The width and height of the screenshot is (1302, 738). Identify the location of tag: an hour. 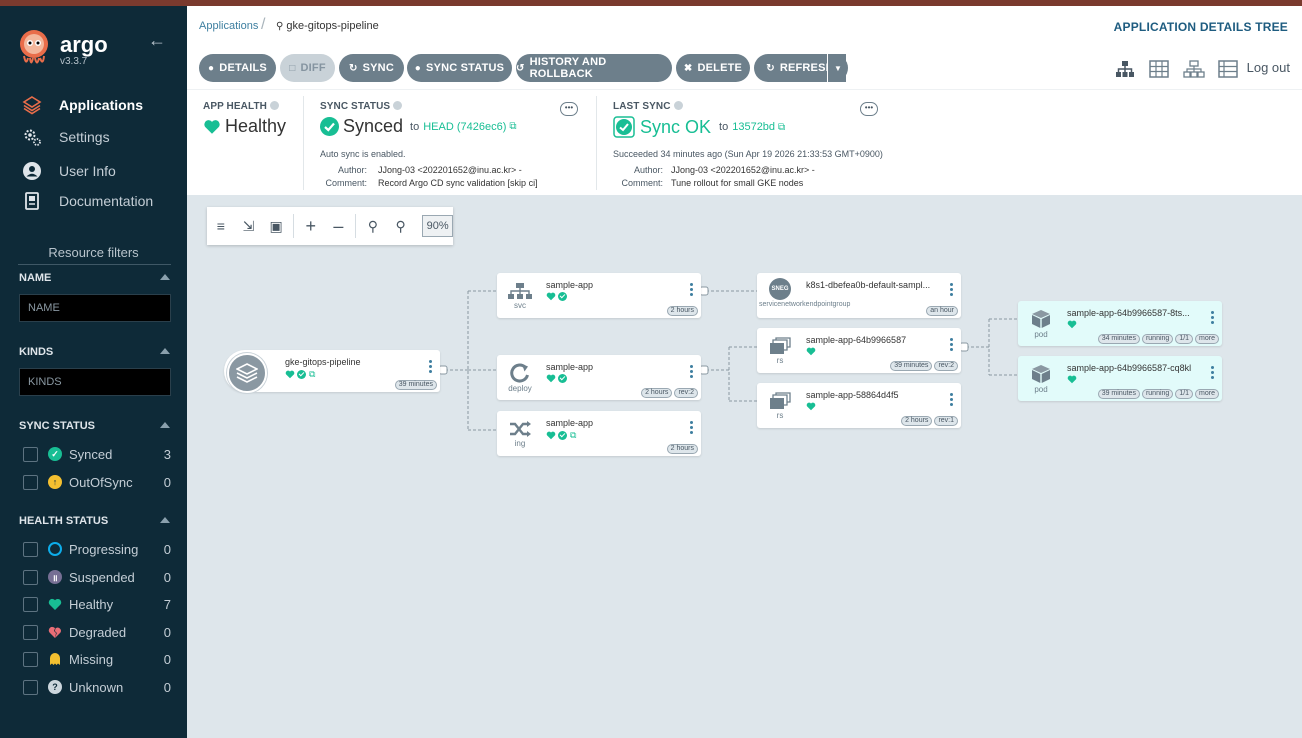
(942, 311).